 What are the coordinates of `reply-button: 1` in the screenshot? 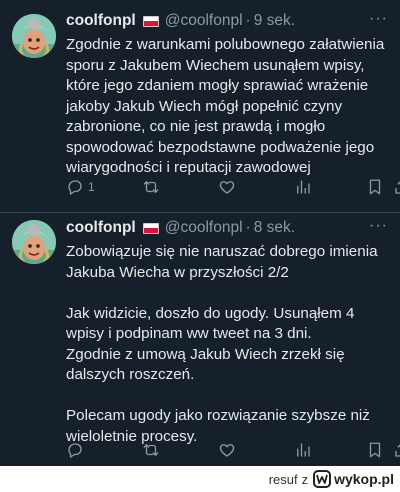 It's located at (80, 187).